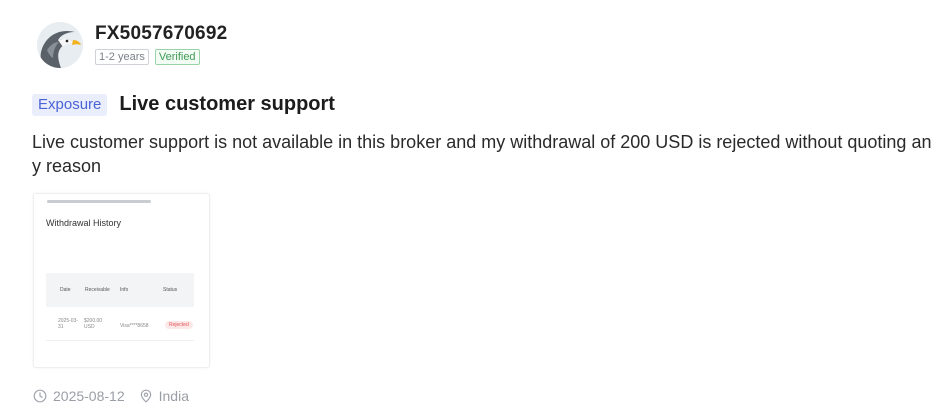 The image size is (935, 415). I want to click on eagle-avatar-icon, so click(60, 45).